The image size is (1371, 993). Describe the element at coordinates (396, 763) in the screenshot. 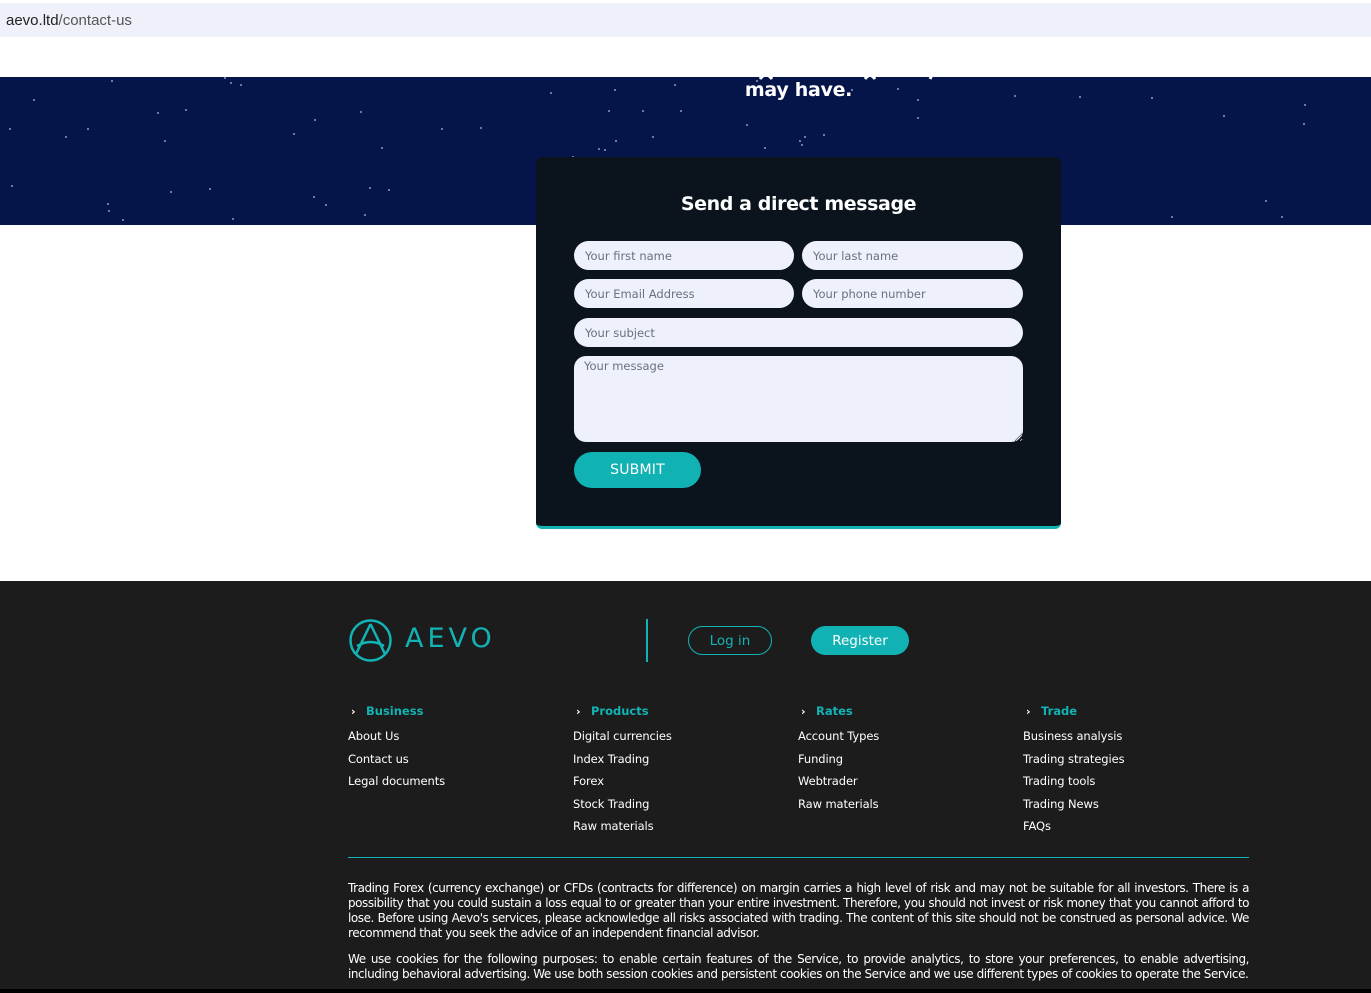

I see `footer-link: Contact us` at that location.